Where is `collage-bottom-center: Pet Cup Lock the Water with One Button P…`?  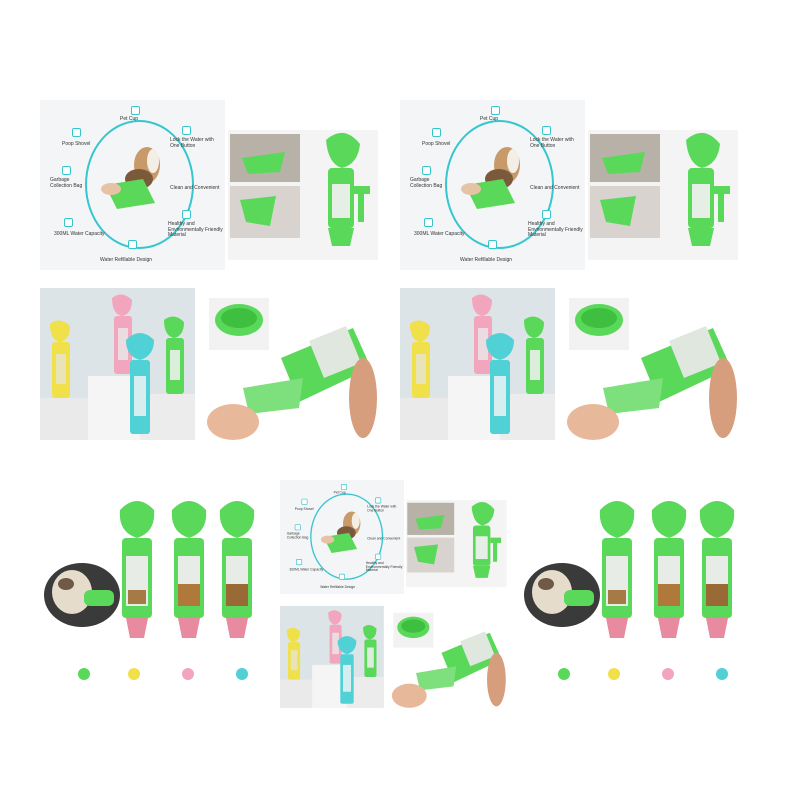
collage-bottom-center: Pet Cup Lock the Water with One Button P… is located at coordinates (394, 595).